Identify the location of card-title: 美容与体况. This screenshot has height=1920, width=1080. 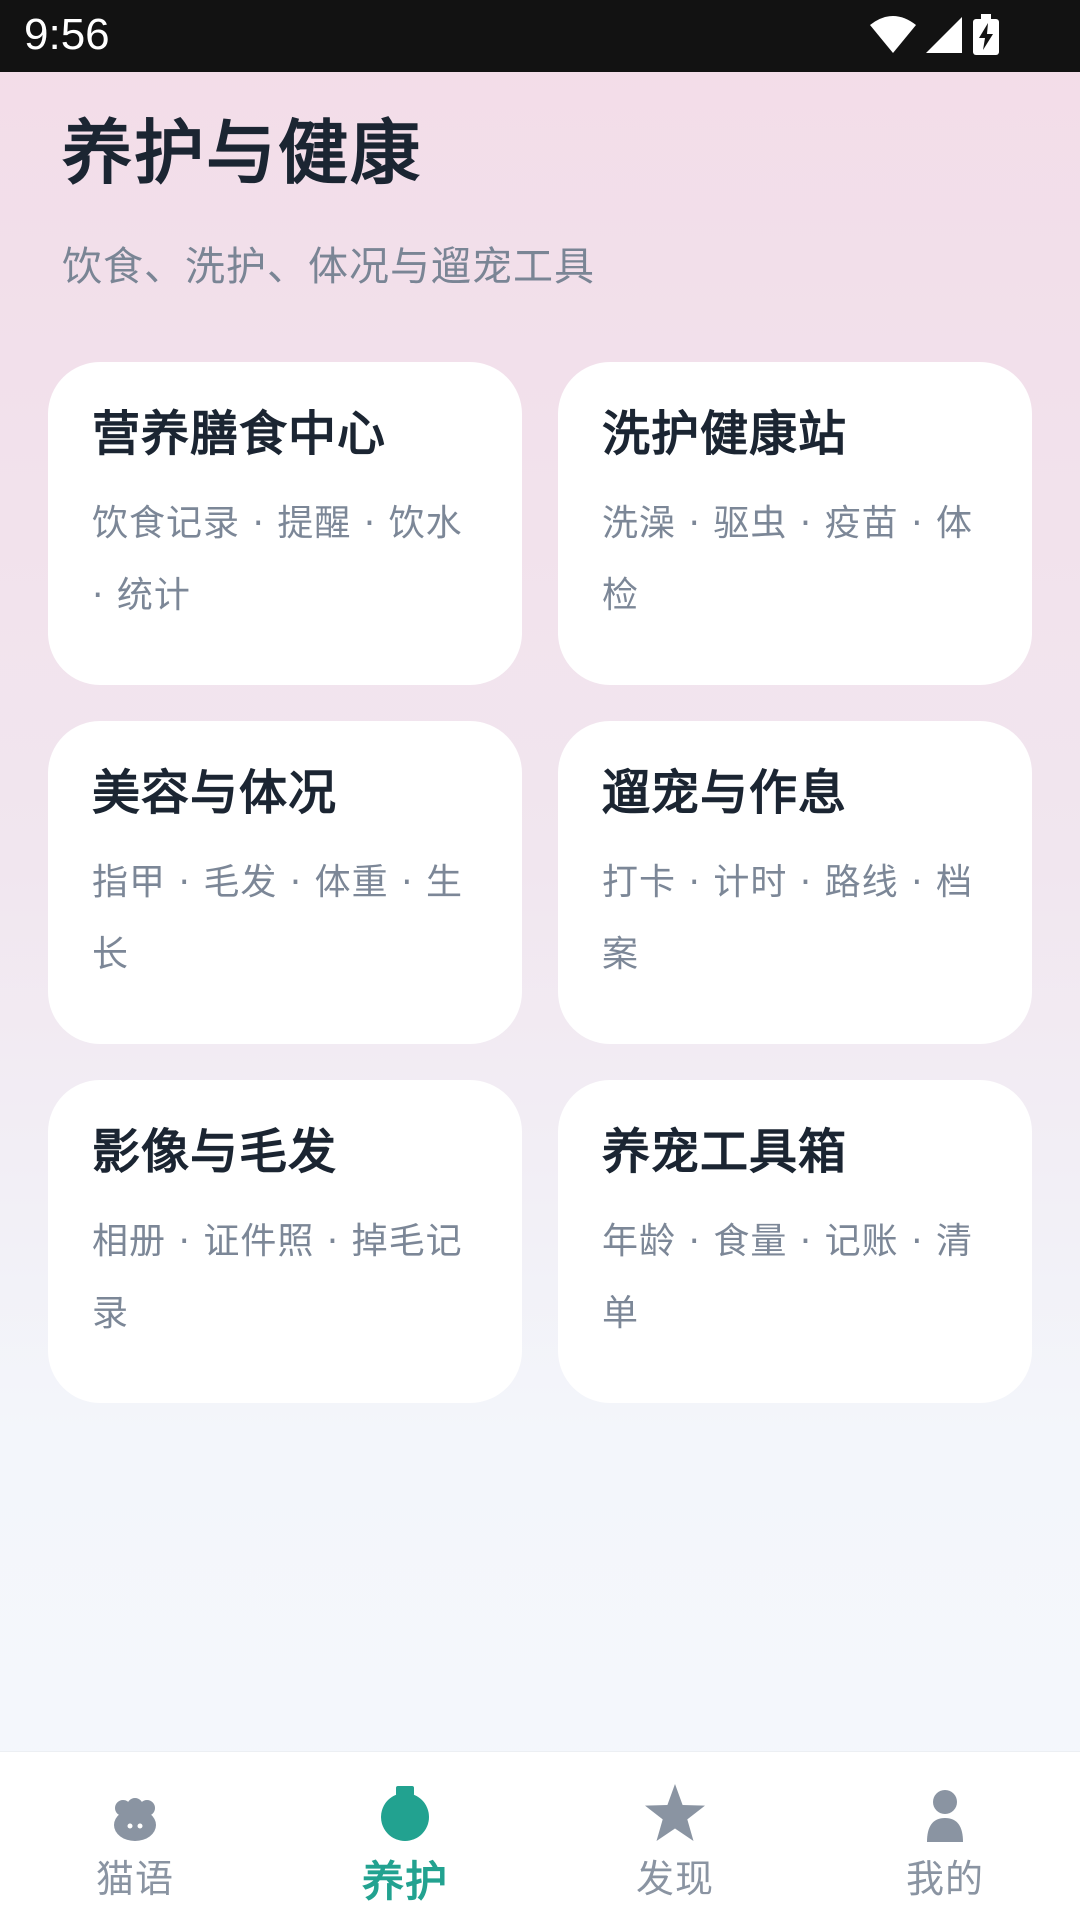
(215, 793).